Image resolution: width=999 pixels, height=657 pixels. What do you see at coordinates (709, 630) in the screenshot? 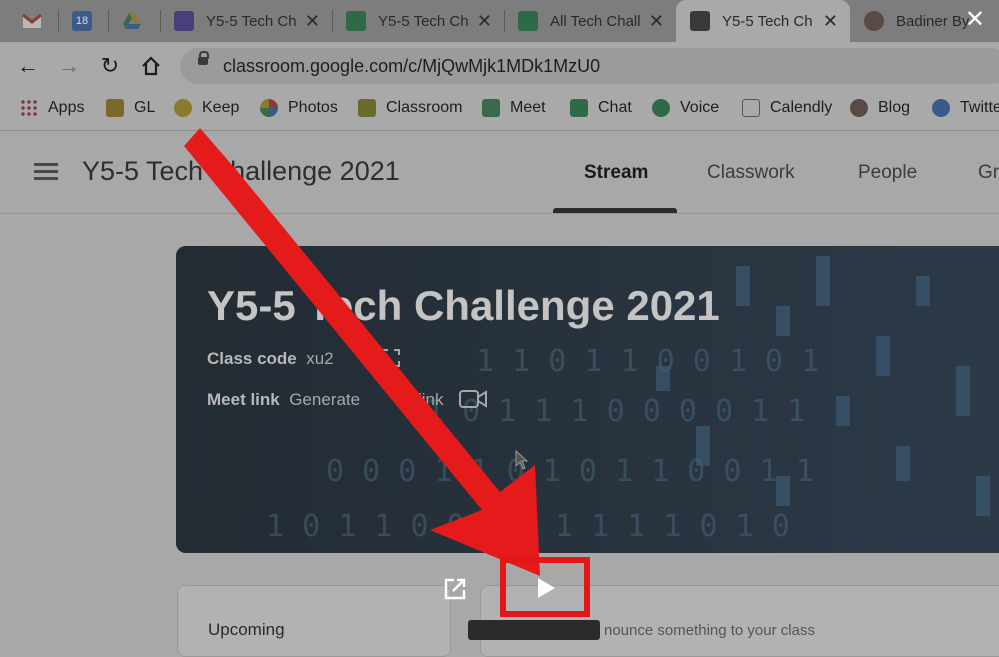
I see `announce-placeholder: nounce something to your class` at bounding box center [709, 630].